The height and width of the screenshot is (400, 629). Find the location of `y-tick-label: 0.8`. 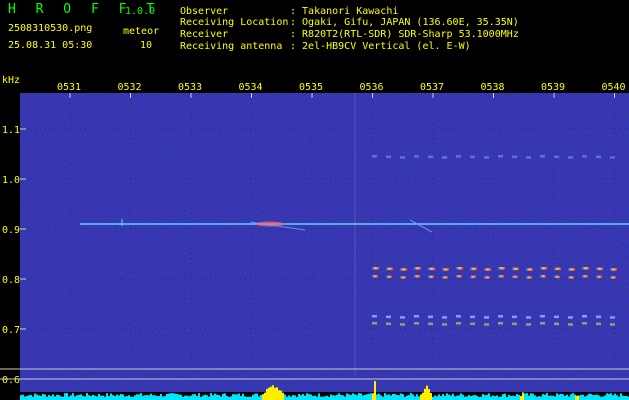

y-tick-label: 0.8 is located at coordinates (11, 280).